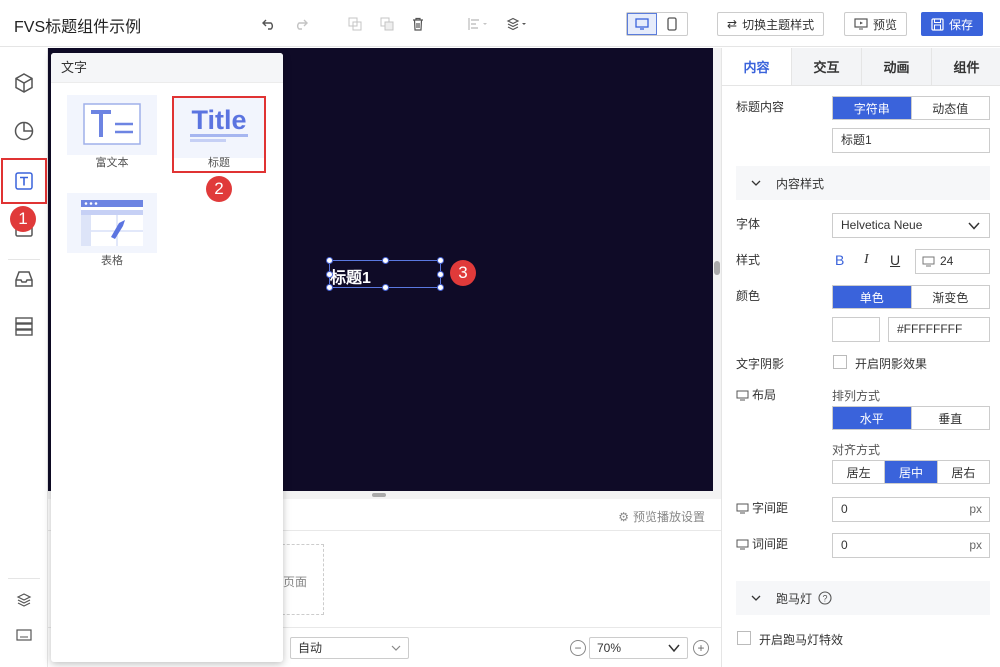  What do you see at coordinates (963, 472) in the screenshot?
I see `align-right-option: 居右` at bounding box center [963, 472].